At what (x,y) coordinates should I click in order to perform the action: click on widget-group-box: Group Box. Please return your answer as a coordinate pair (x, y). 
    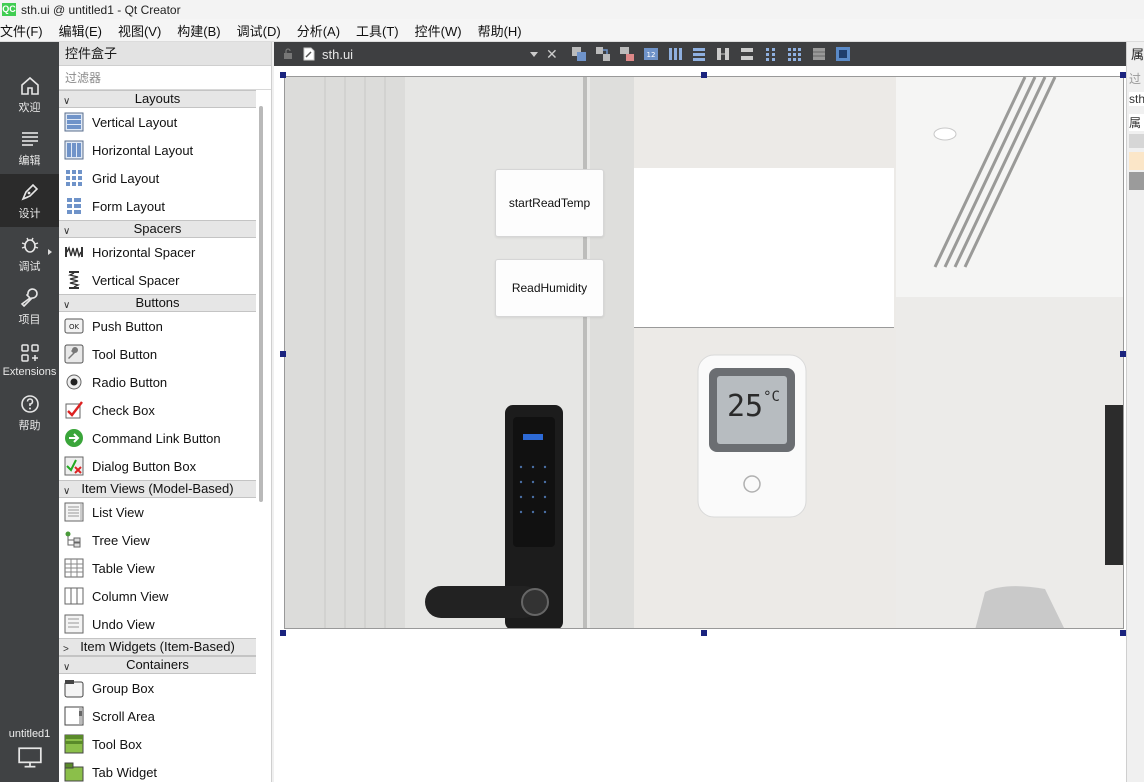
    Looking at the image, I should click on (157, 688).